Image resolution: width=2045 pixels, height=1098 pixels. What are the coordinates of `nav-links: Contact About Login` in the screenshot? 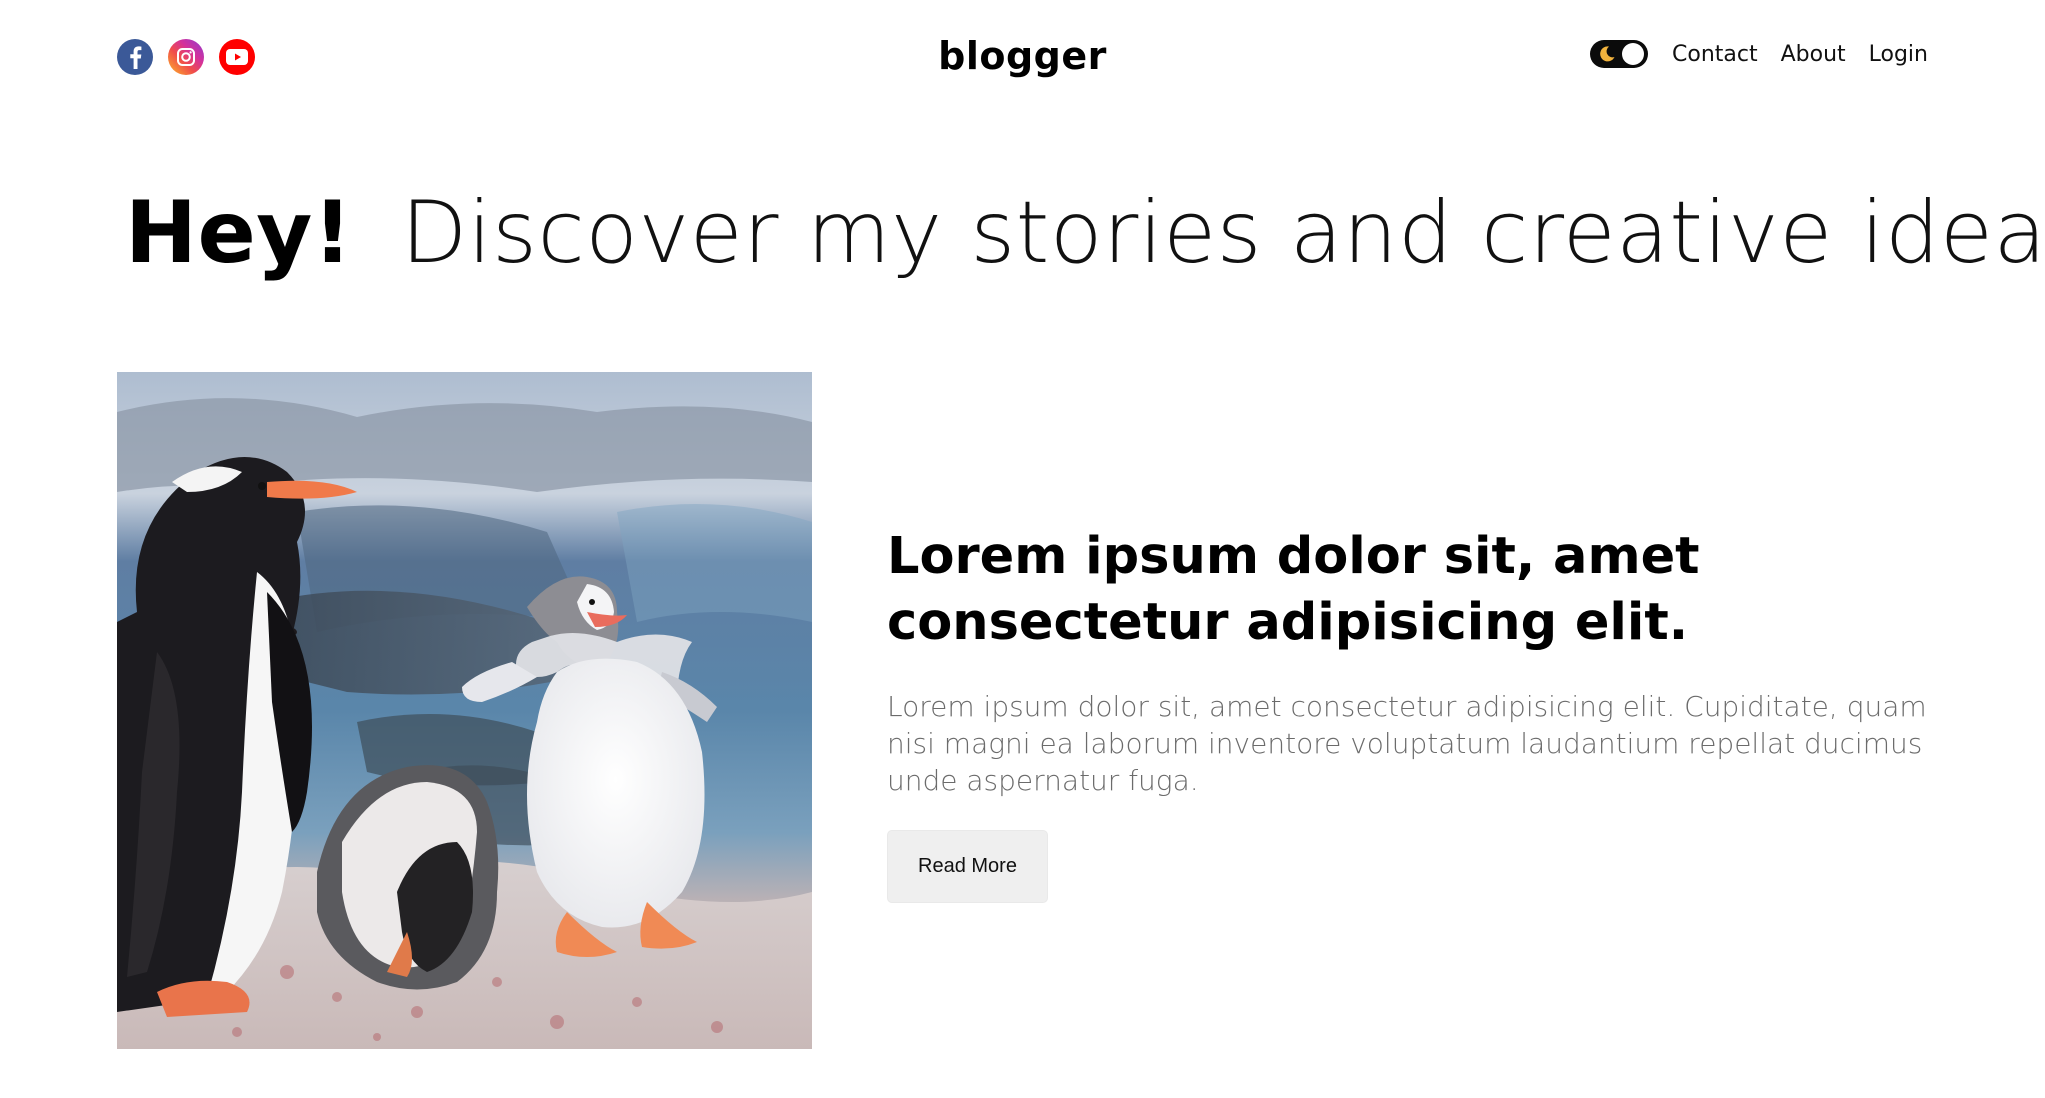 It's located at (1759, 54).